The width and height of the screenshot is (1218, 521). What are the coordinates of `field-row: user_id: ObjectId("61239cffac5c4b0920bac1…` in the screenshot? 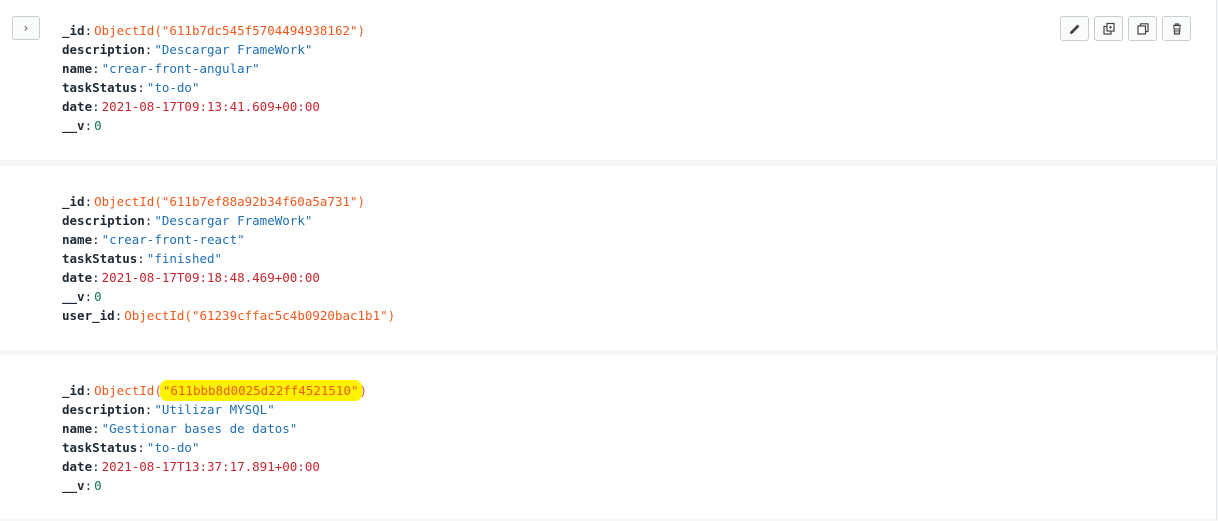 It's located at (228, 315).